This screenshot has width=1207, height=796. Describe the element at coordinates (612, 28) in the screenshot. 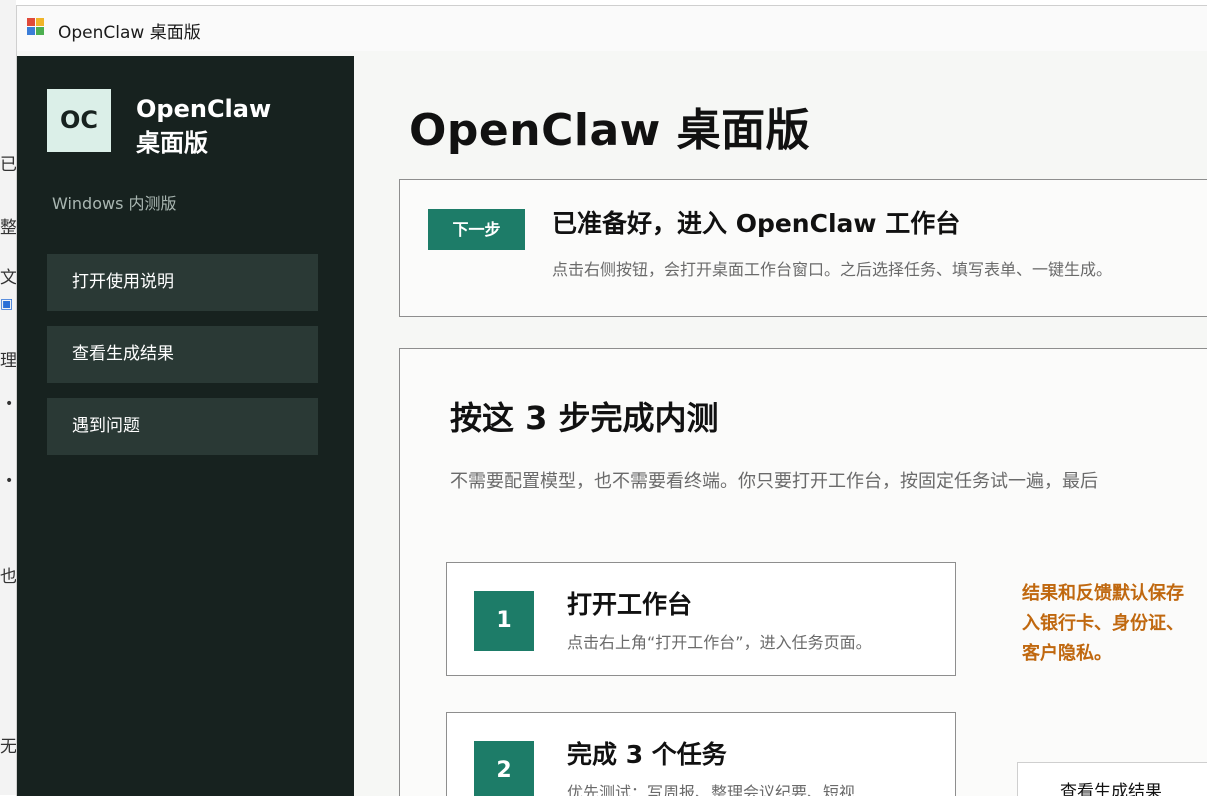

I see `title-bar: OpenClaw 桌面版` at that location.